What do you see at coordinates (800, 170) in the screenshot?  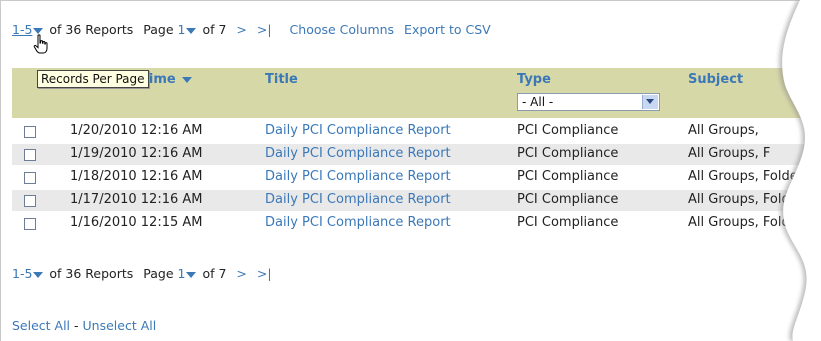 I see `torn-edge-decoration` at bounding box center [800, 170].